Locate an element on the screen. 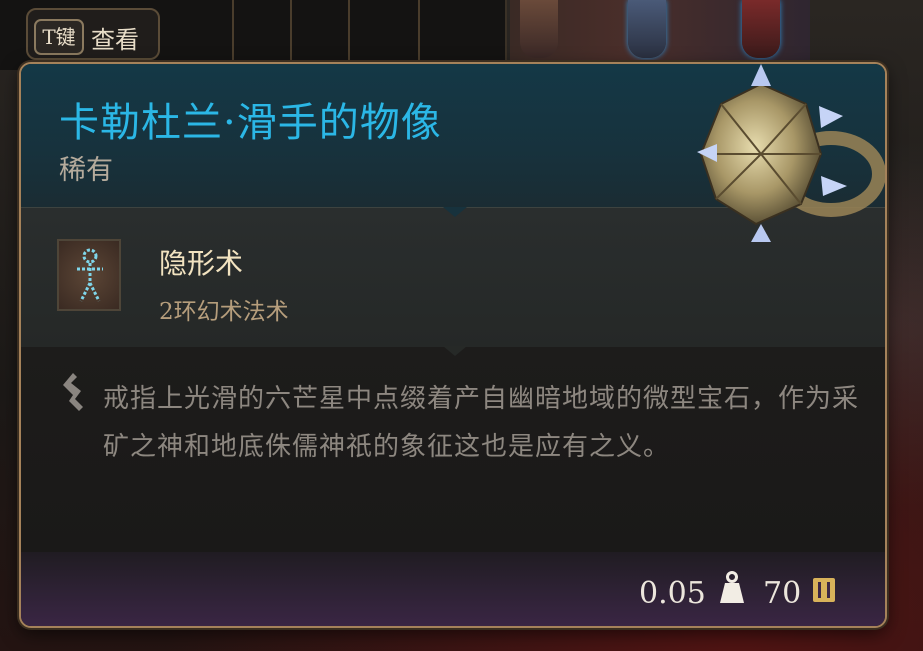 This screenshot has height=651, width=923. item-weight: 0.05 is located at coordinates (672, 593).